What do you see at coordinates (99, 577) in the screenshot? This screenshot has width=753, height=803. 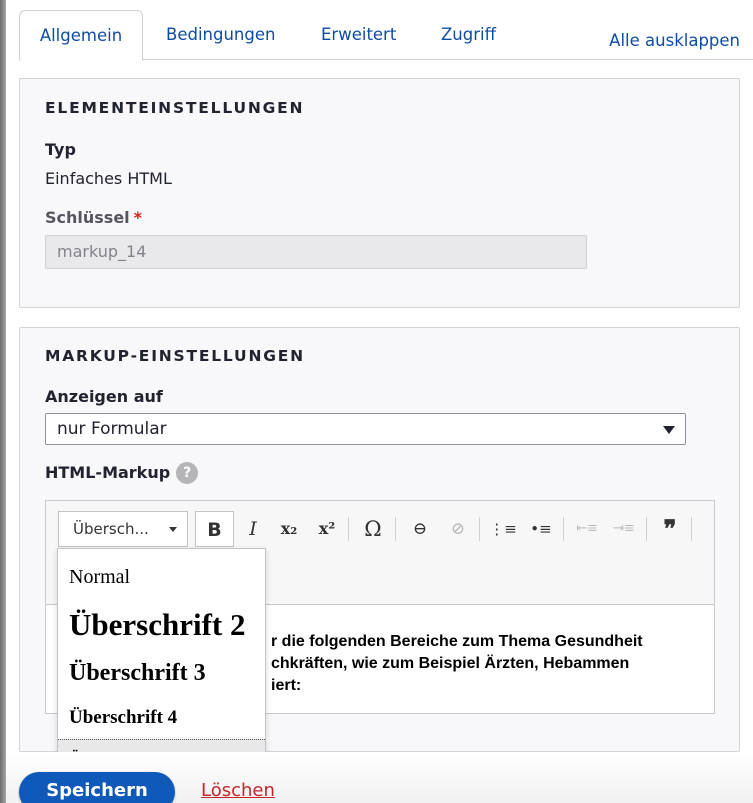 I see `dropdown-option-normal: Normal` at bounding box center [99, 577].